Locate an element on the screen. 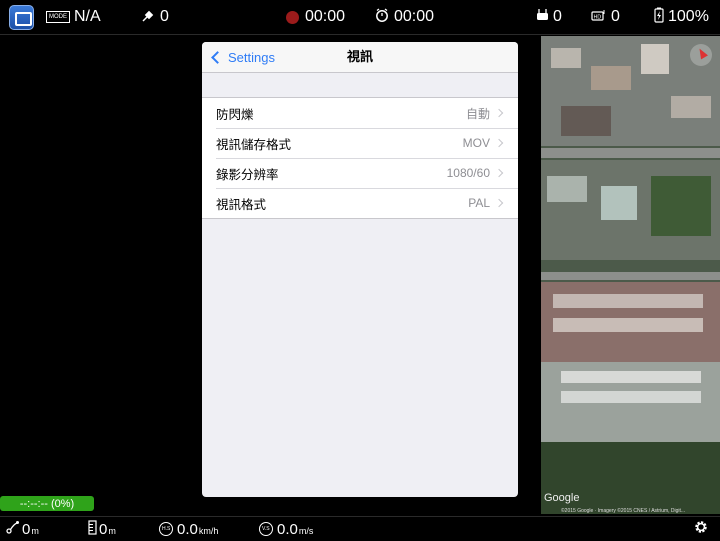  gear-icon is located at coordinates (701, 529).